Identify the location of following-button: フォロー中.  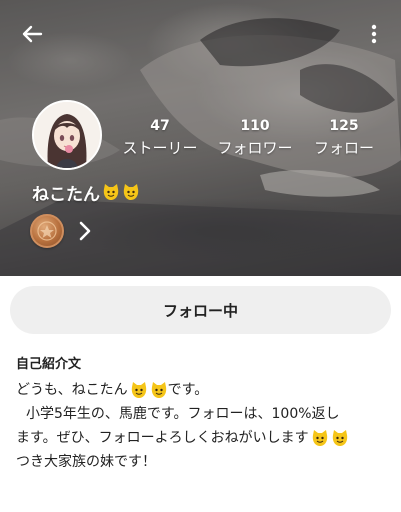
(200, 310).